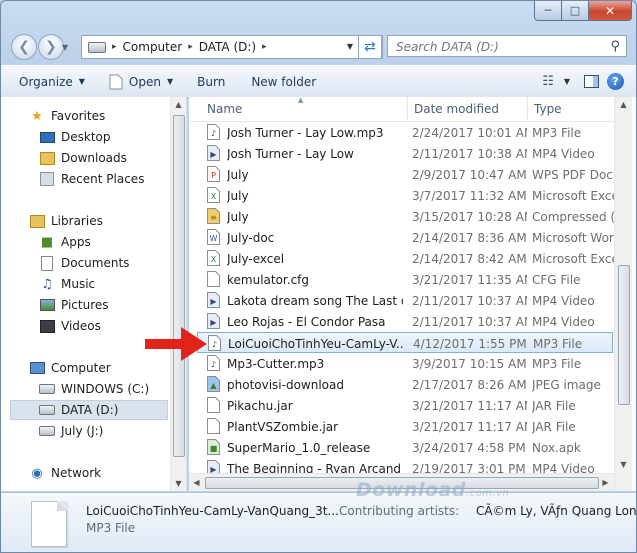  I want to click on address-history-dropdown: ▼, so click(350, 46).